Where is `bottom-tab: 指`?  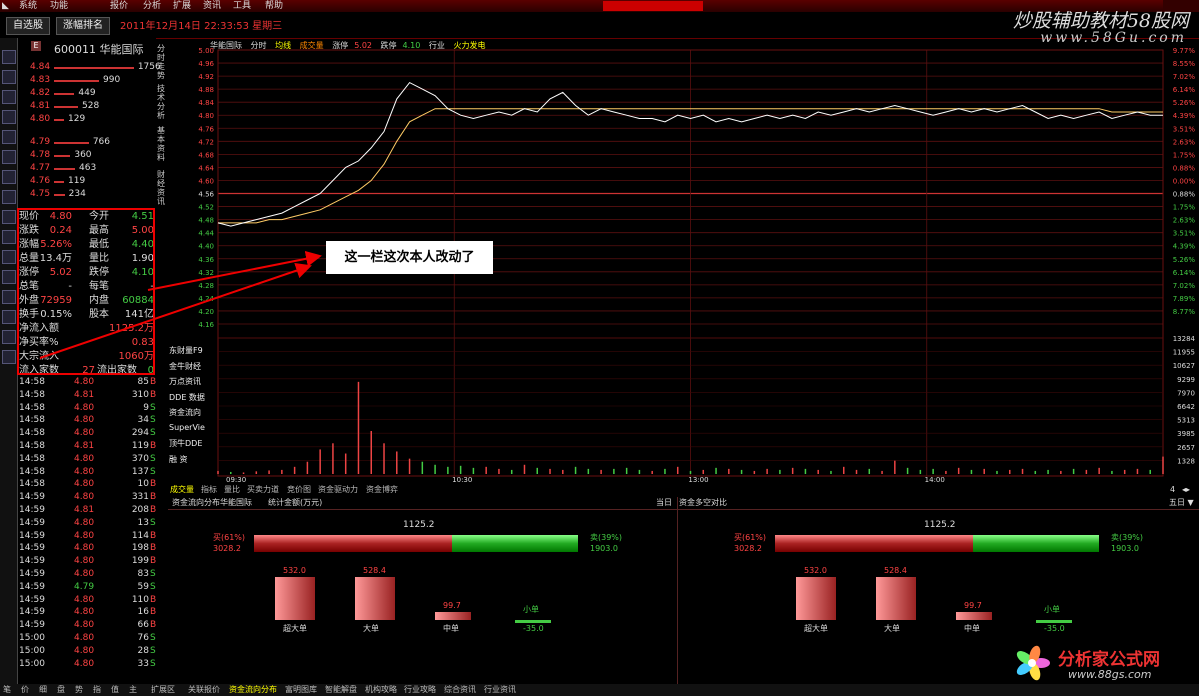
bottom-tab: 指 is located at coordinates (97, 690).